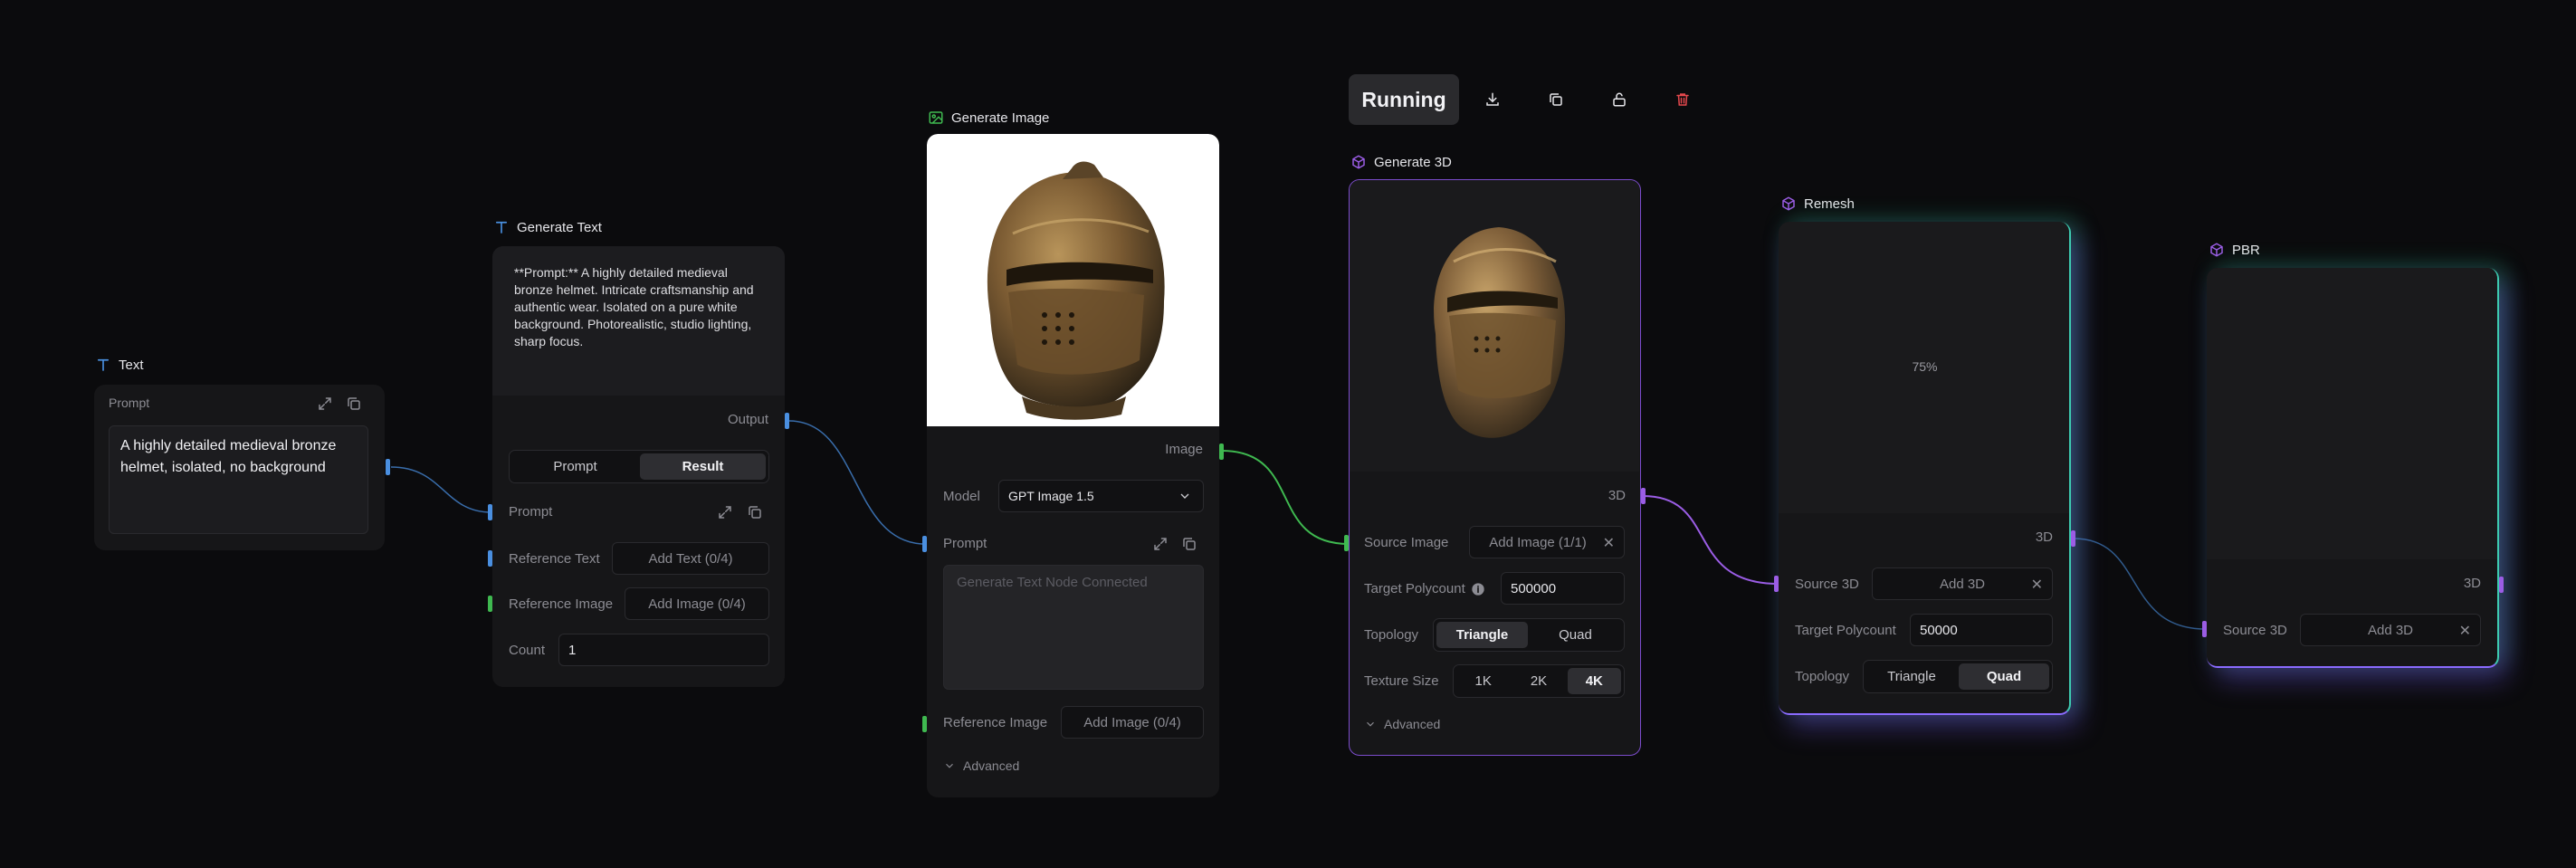 This screenshot has height=868, width=2576. Describe the element at coordinates (925, 724) in the screenshot. I see `generate-image-reference-port` at that location.